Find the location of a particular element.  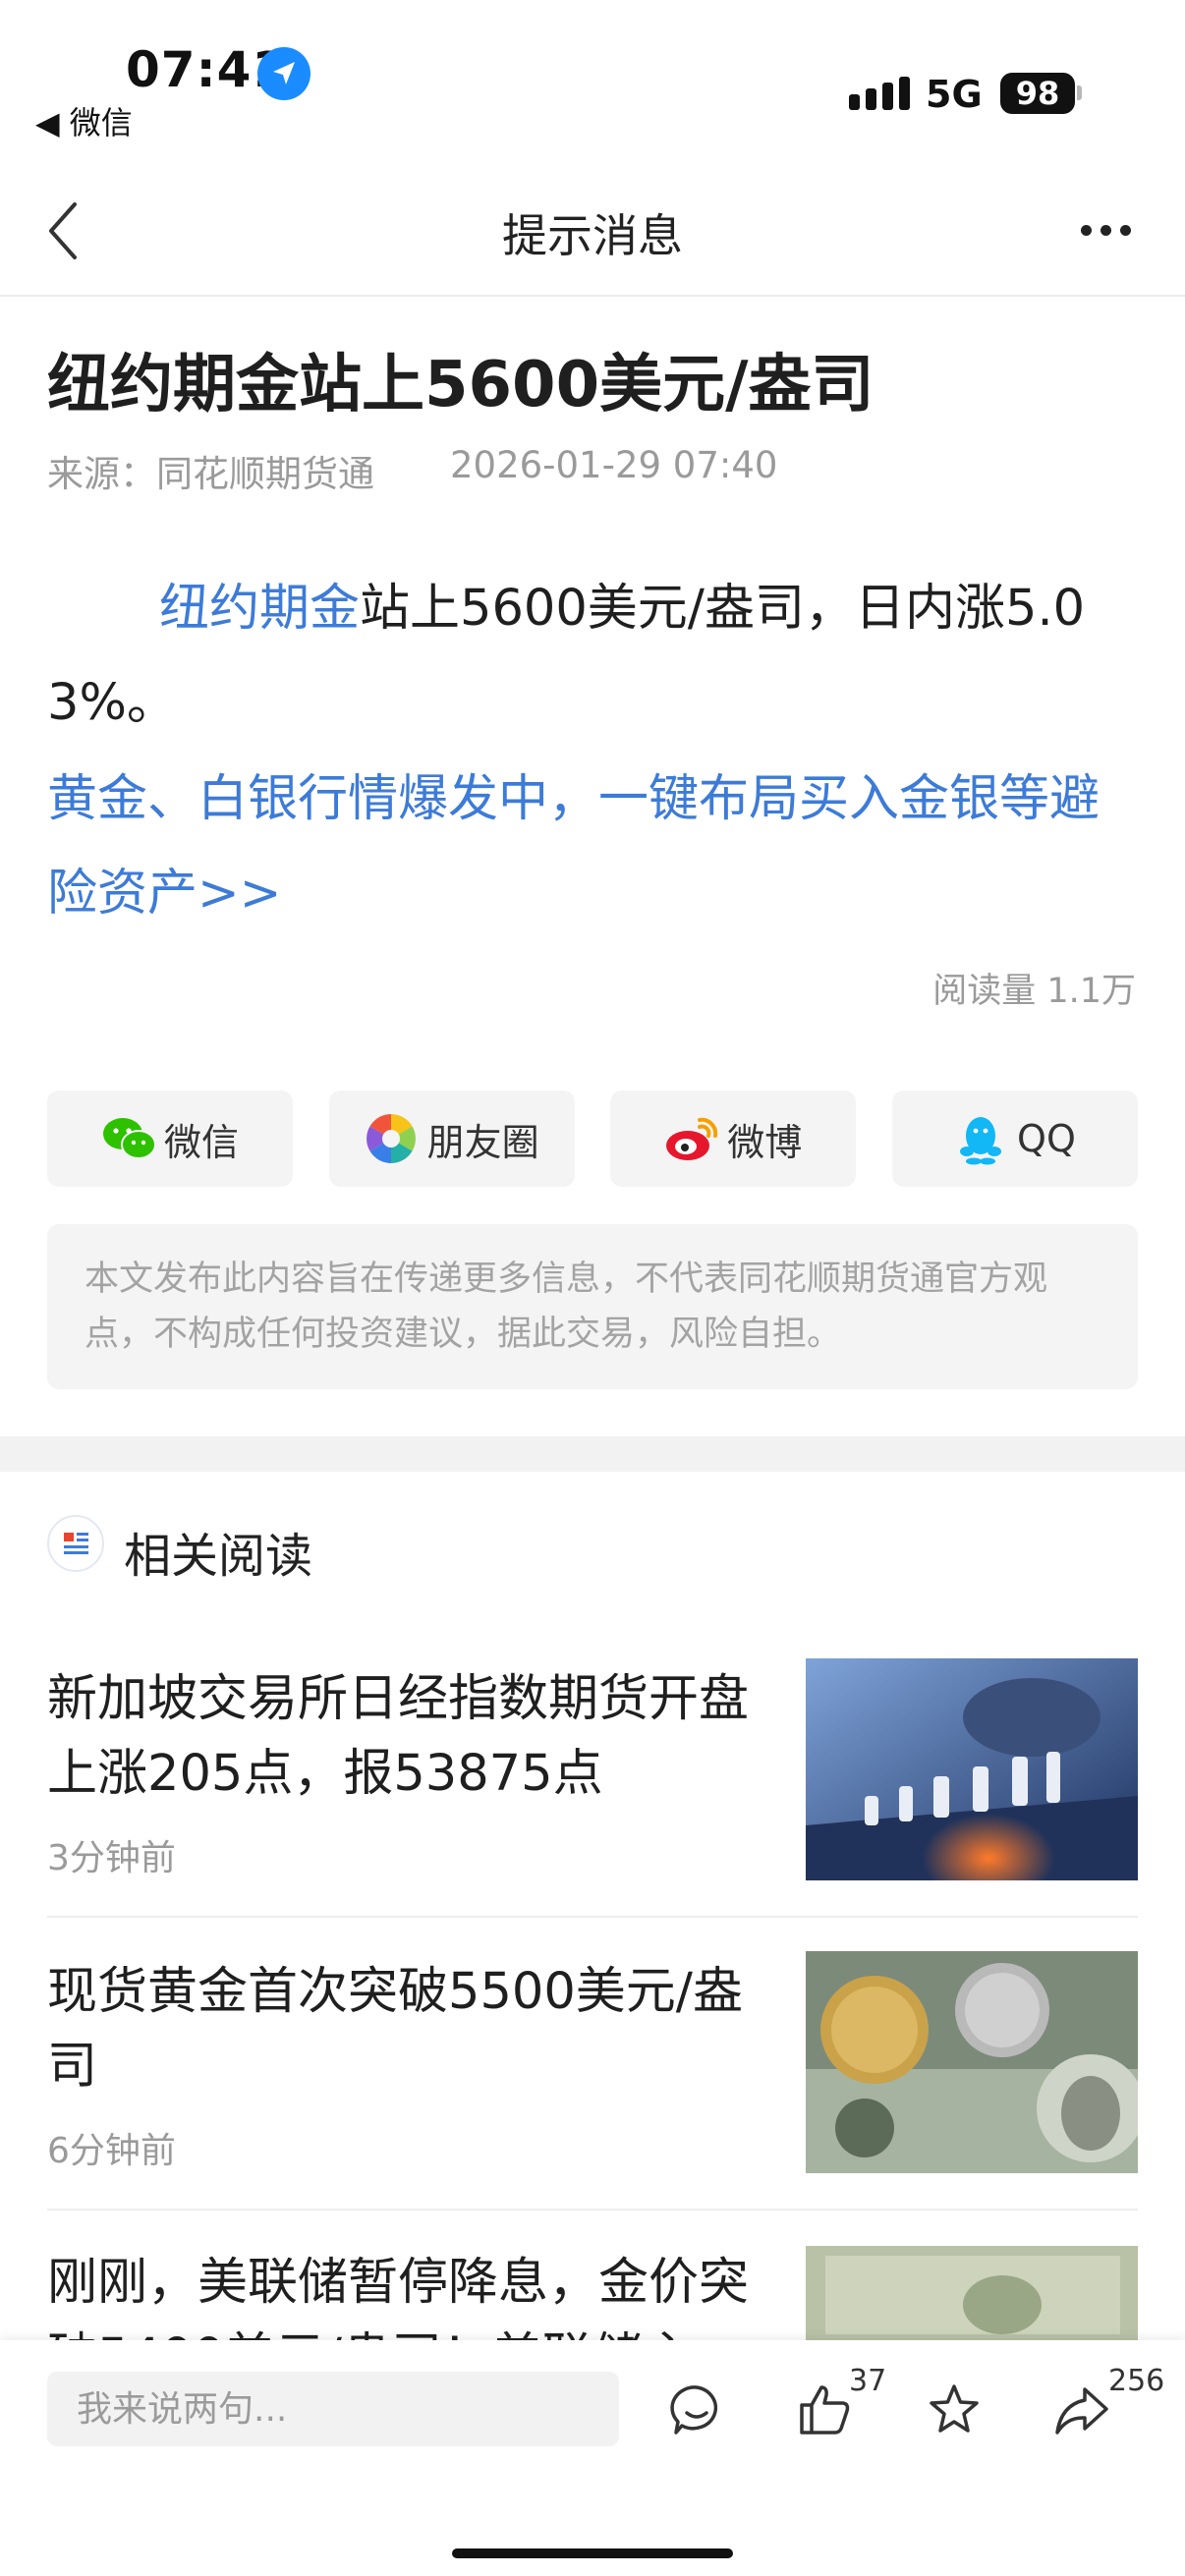

share-moments-button: 朋友圈 is located at coordinates (452, 1139).